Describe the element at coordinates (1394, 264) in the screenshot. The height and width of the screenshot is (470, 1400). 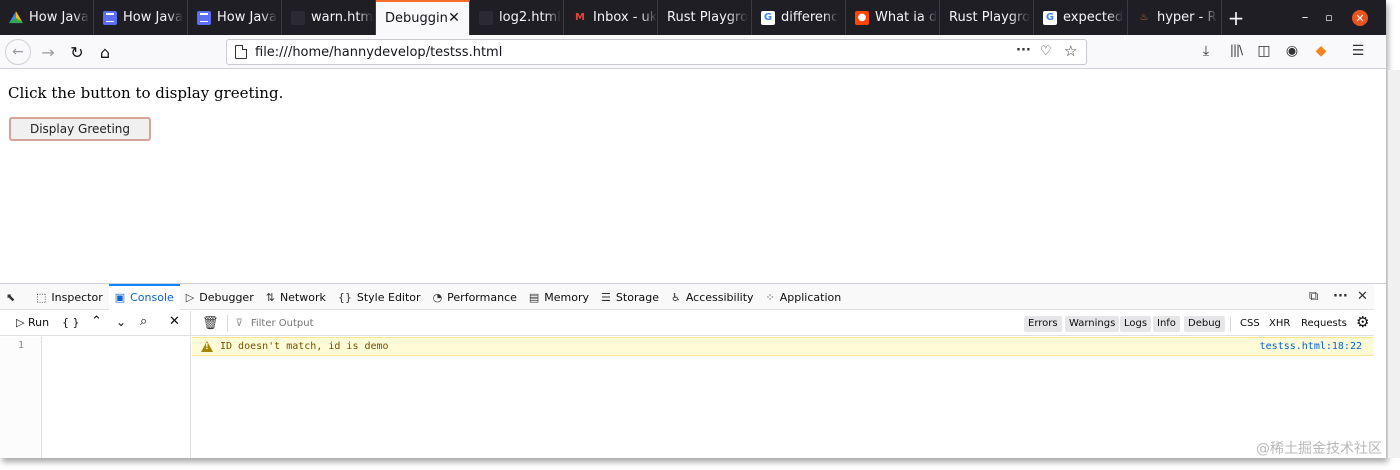
I see `vertical-scrollbar` at that location.